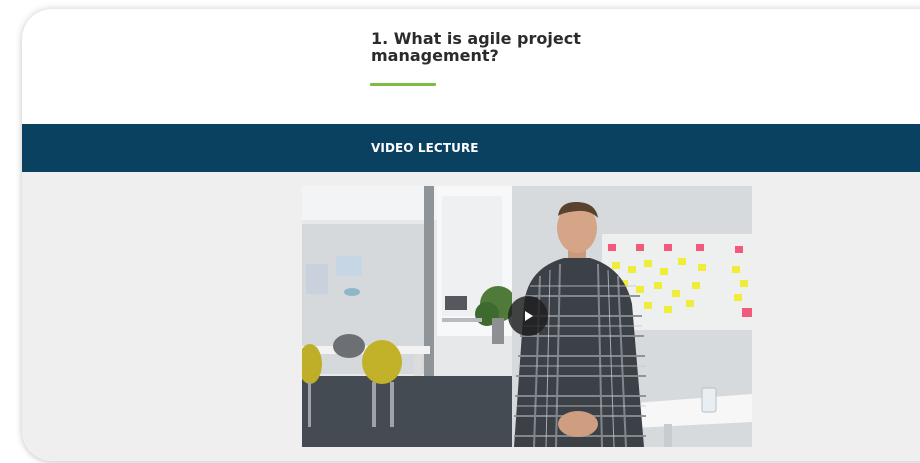 The height and width of the screenshot is (463, 920). I want to click on play-button, so click(528, 316).